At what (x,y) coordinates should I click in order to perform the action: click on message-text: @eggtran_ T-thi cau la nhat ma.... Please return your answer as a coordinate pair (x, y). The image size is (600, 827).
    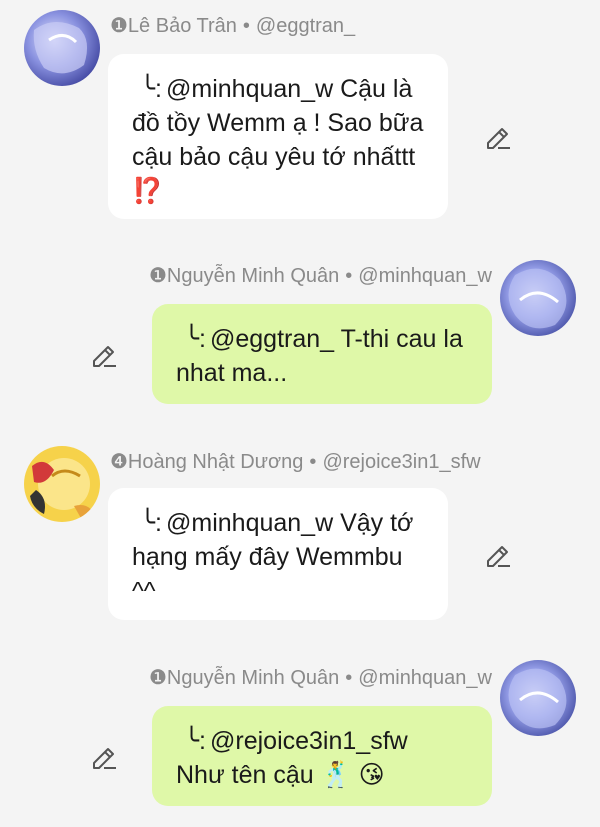
    Looking at the image, I should click on (319, 356).